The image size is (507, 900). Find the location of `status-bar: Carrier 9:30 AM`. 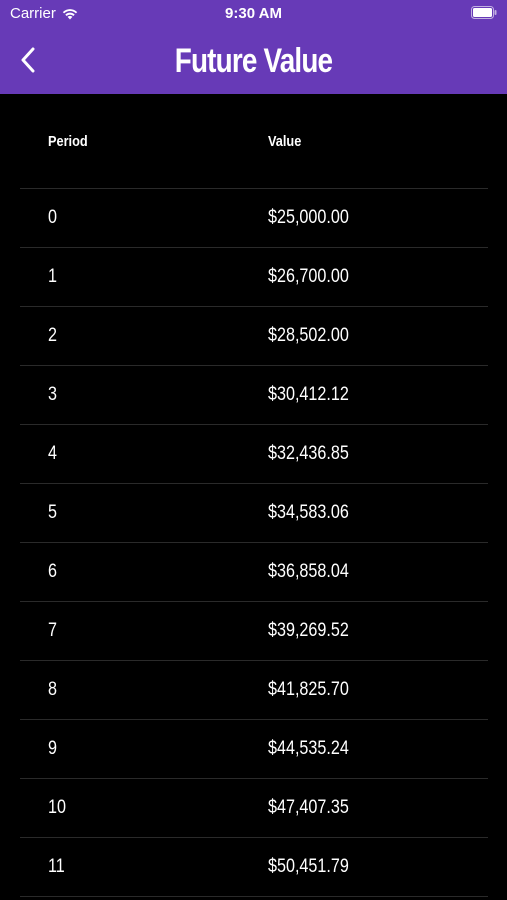

status-bar: Carrier 9:30 AM is located at coordinates (253, 14).